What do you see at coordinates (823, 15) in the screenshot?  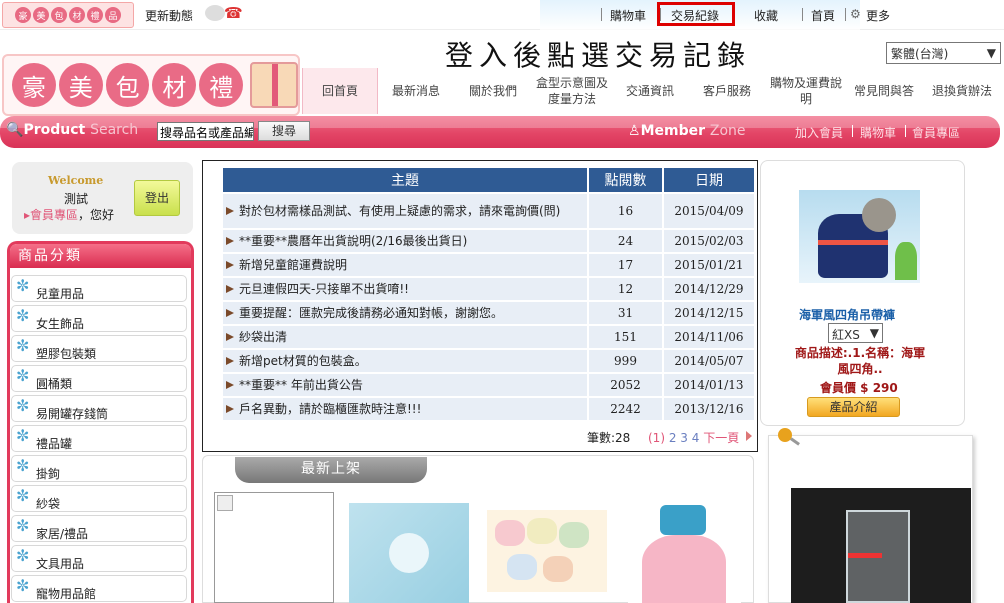 I see `top-home-link: 首頁` at bounding box center [823, 15].